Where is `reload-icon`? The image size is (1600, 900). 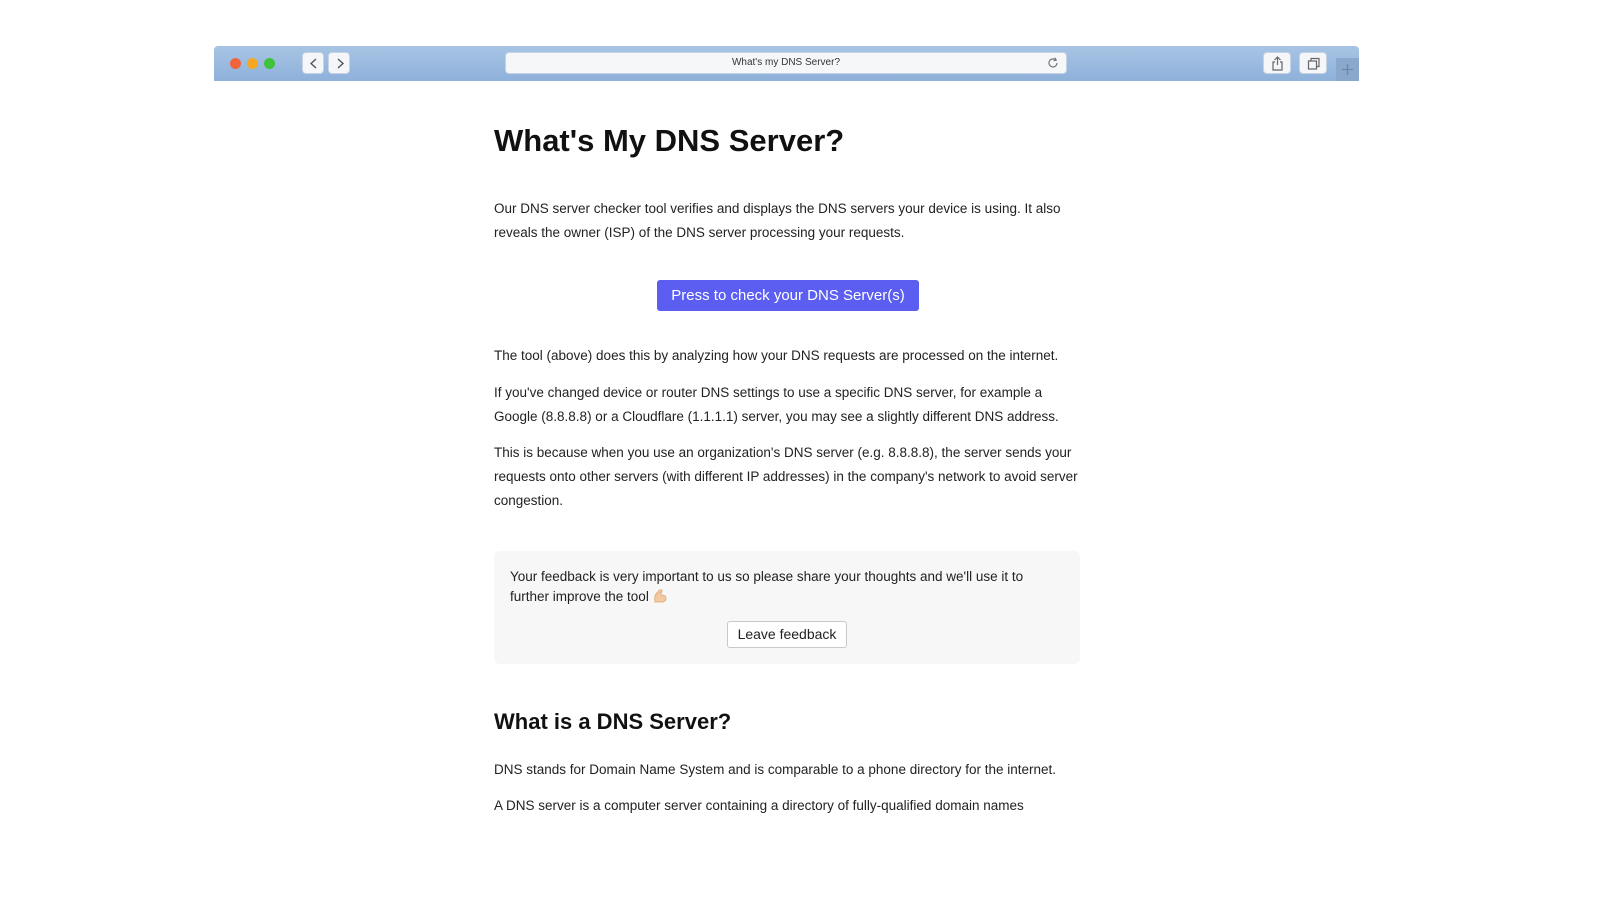 reload-icon is located at coordinates (1053, 63).